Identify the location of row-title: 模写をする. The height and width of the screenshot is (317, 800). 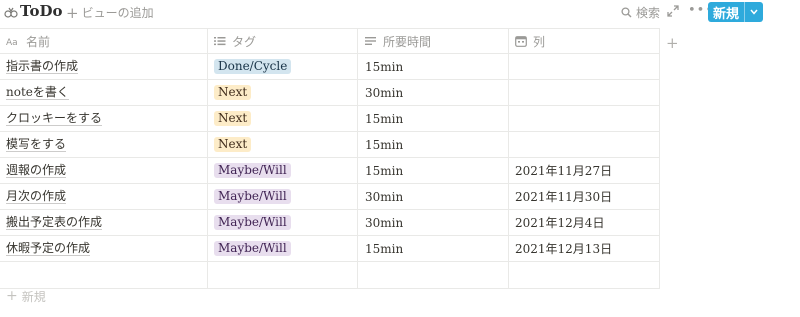
(36, 144).